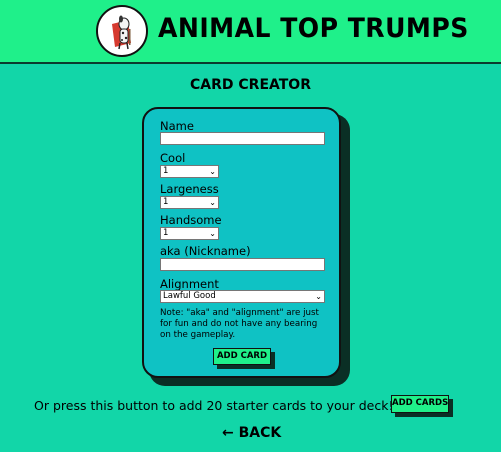 Image resolution: width=501 pixels, height=452 pixels. Describe the element at coordinates (166, 171) in the screenshot. I see `cool-select-value: 1` at that location.